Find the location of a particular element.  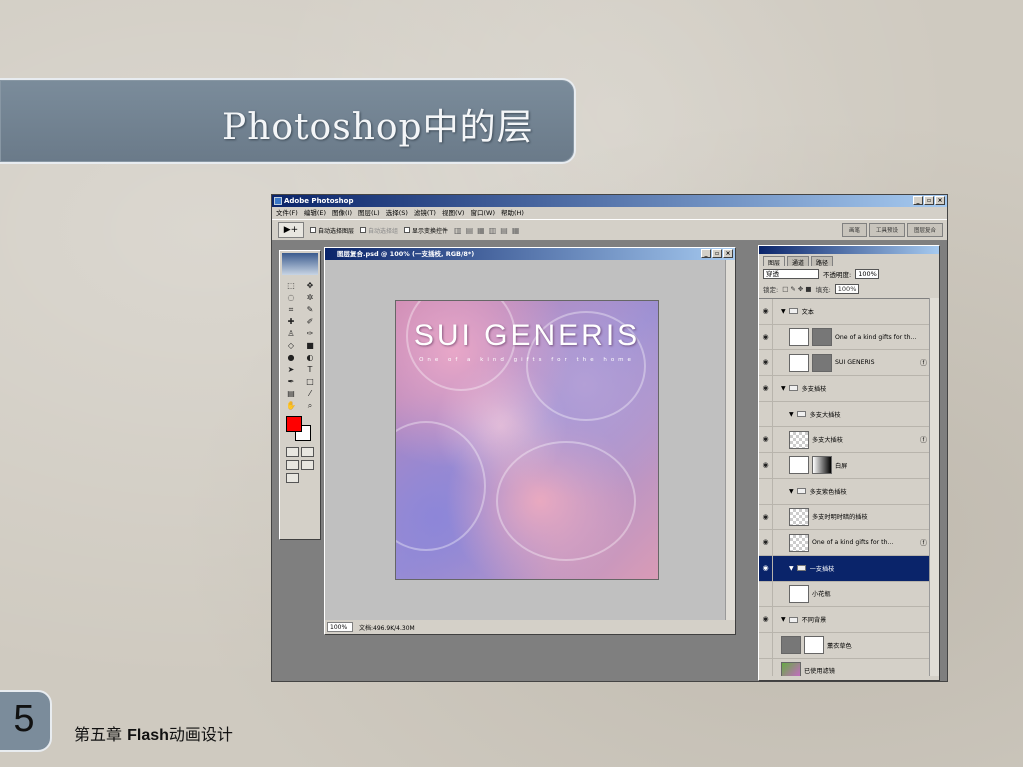

layer-row: 小花瓶 is located at coordinates (845, 594).